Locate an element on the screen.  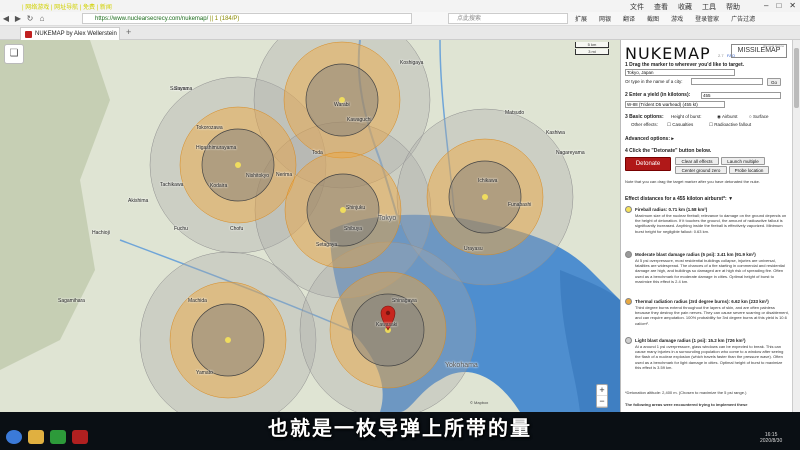
advanced-options: Advanced options: ▸ is located at coordinates (649, 139).